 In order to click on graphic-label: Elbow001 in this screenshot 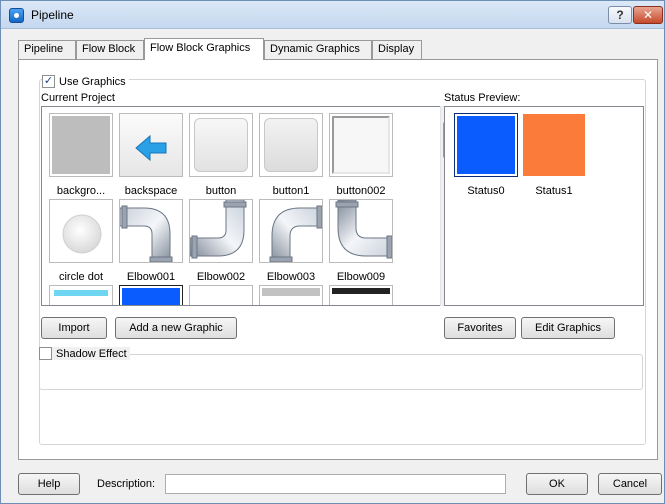, I will do `click(151, 277)`.